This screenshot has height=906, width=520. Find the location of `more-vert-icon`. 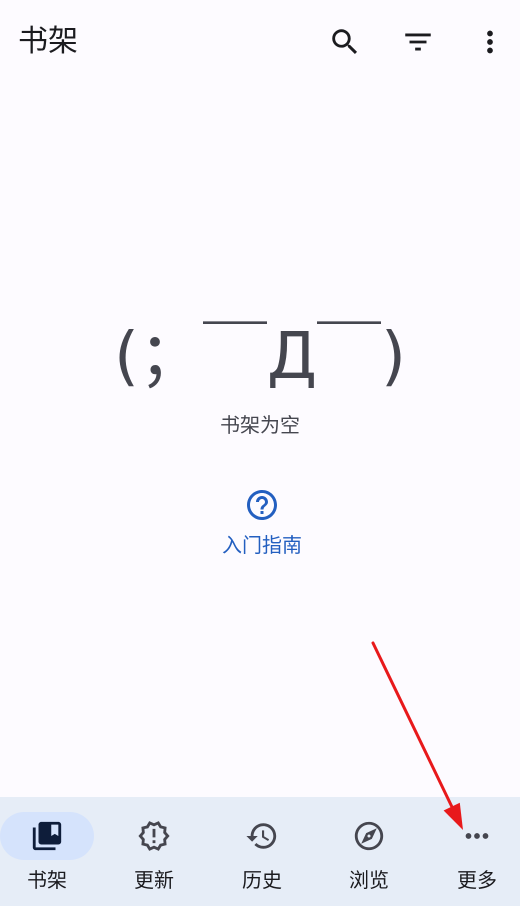

more-vert-icon is located at coordinates (490, 42).